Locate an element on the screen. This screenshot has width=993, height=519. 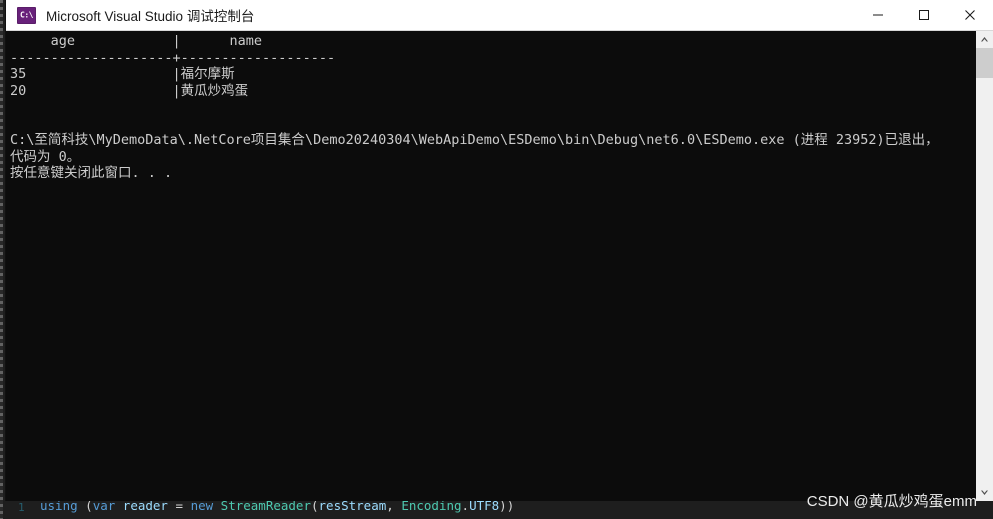
close-button is located at coordinates (970, 15).